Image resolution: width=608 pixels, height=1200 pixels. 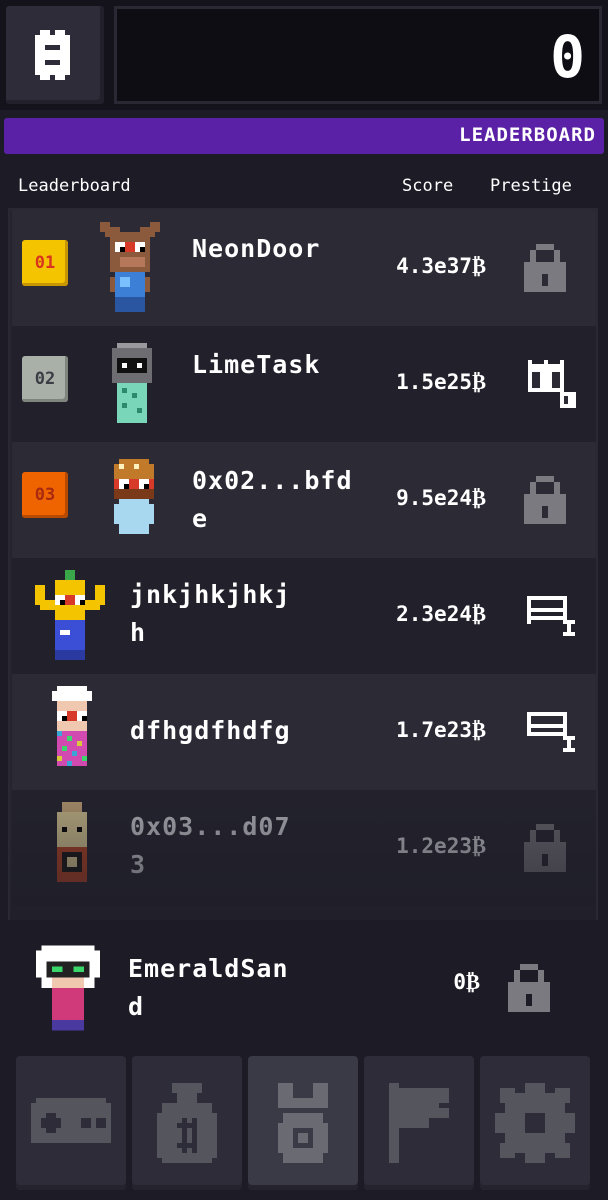 I want to click on robot-avatar, so click(x=132, y=383).